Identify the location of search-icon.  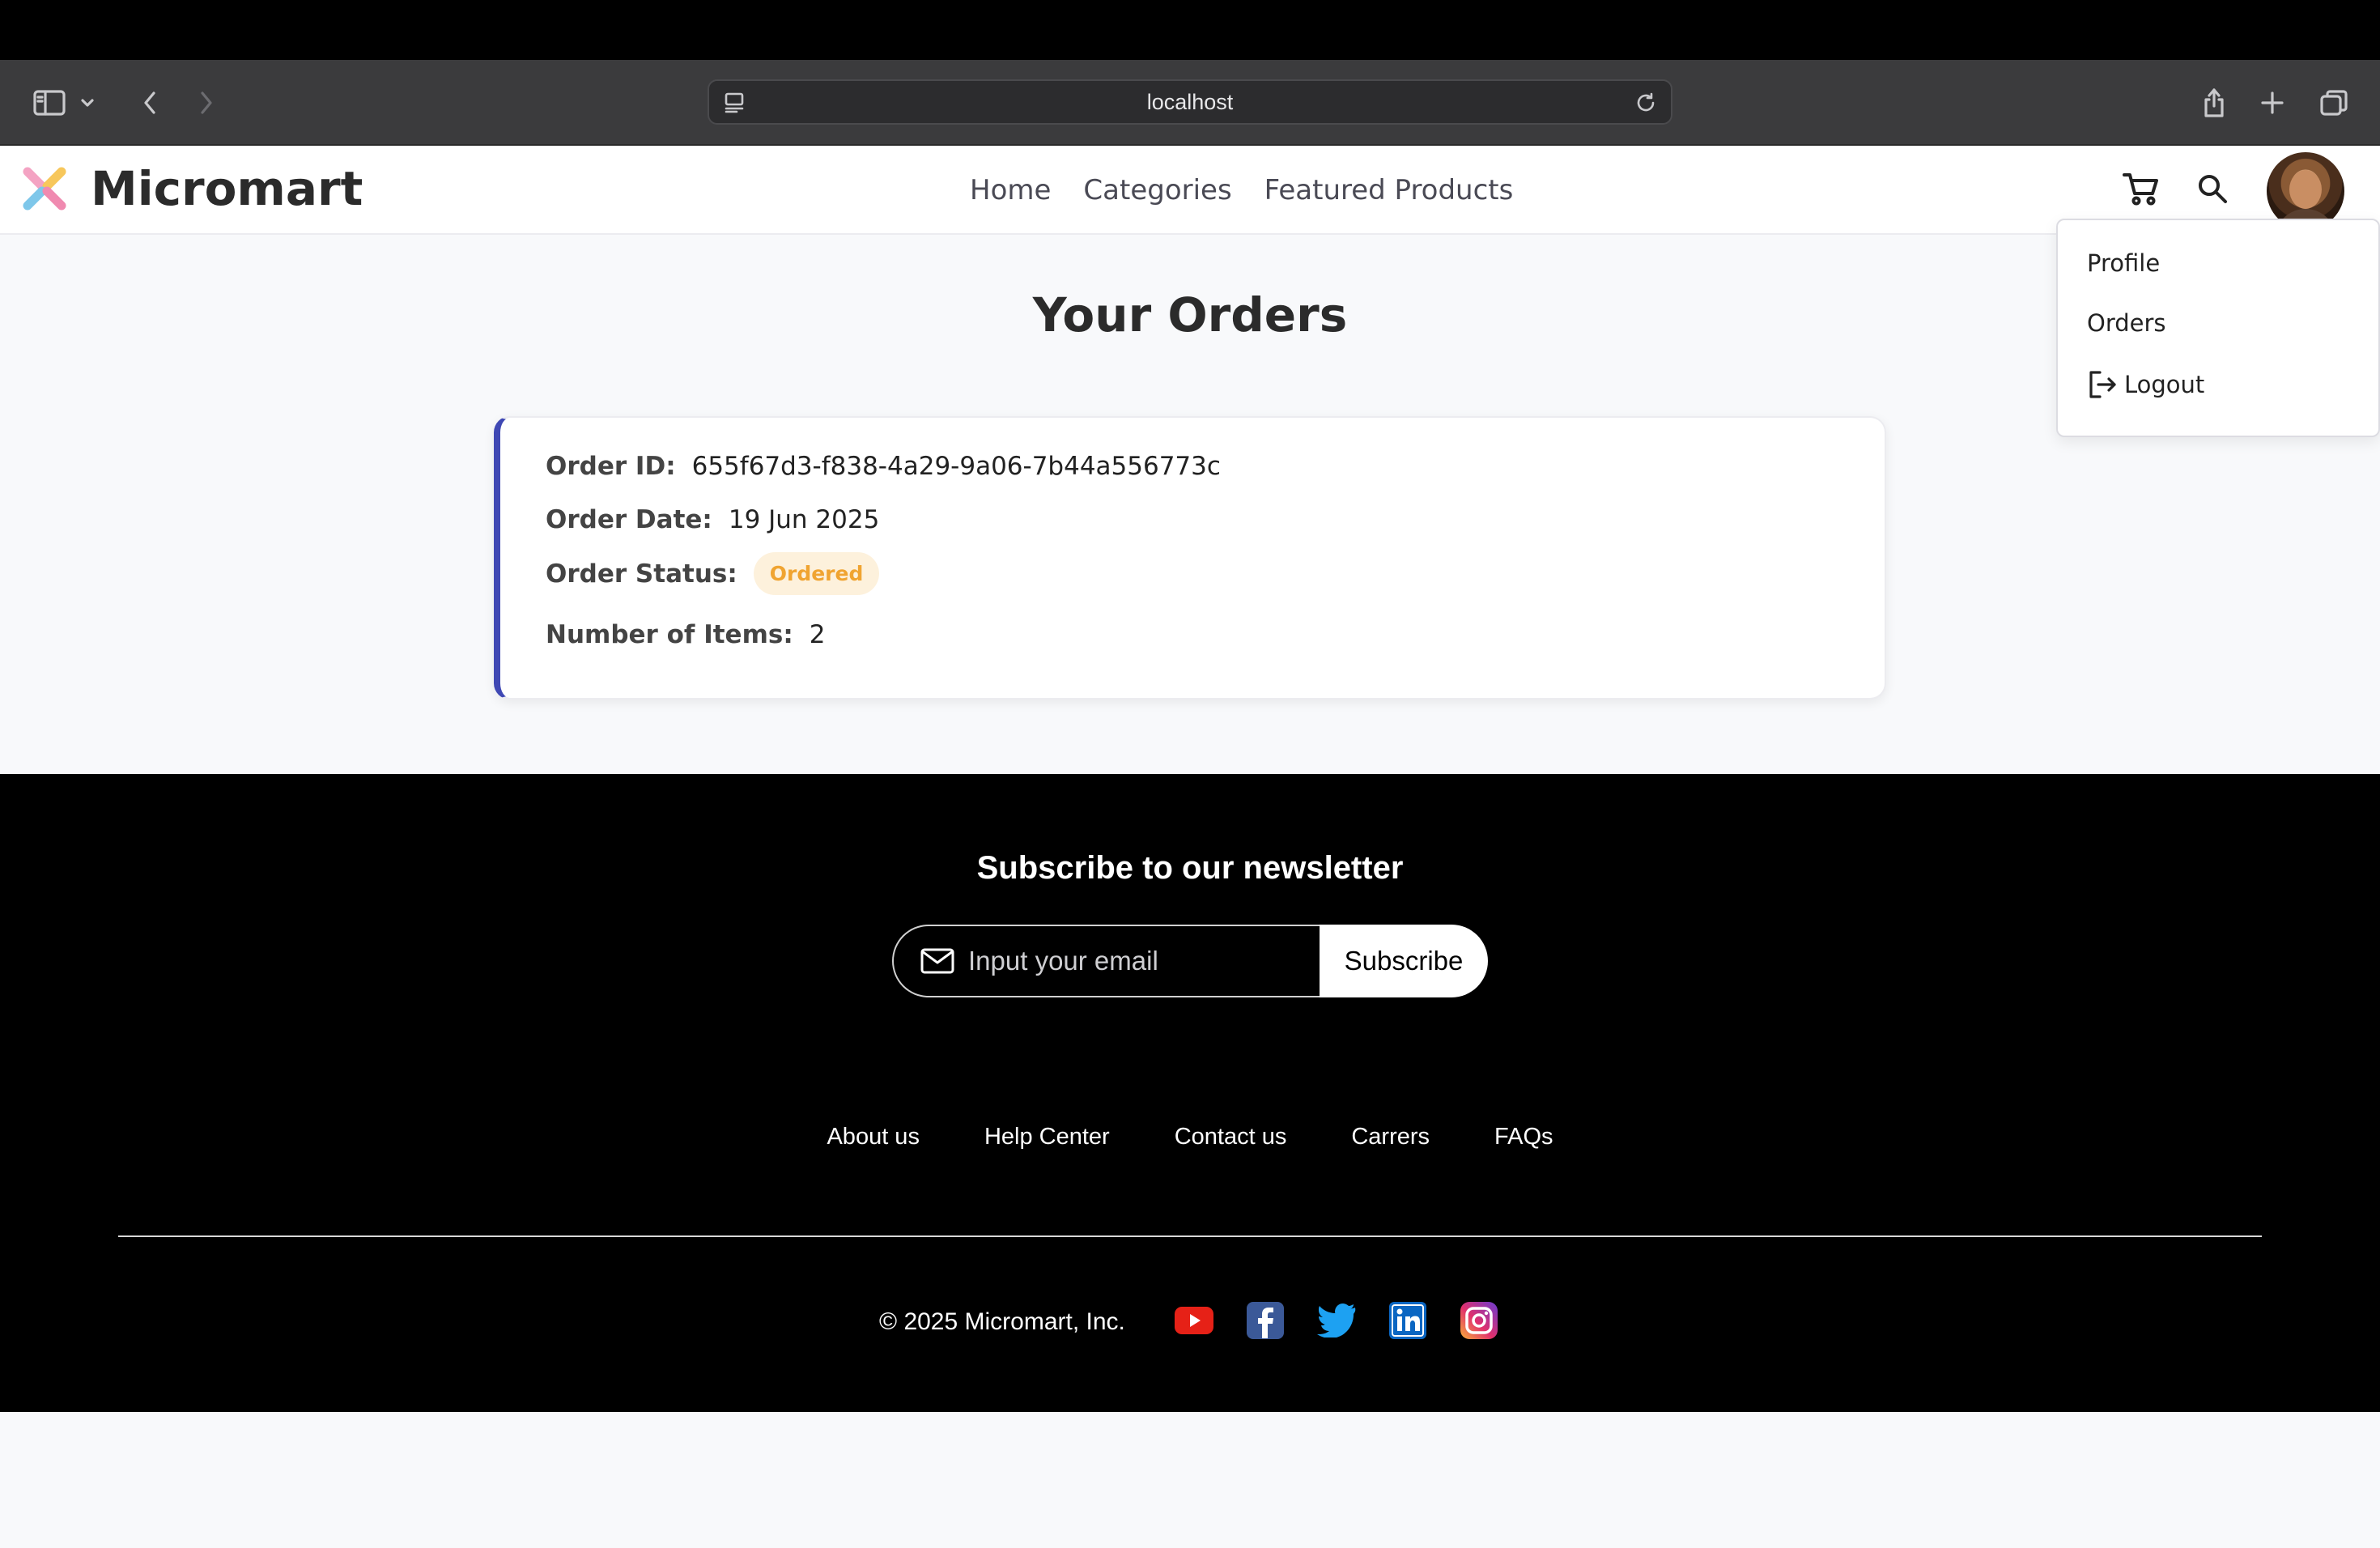
(2212, 189).